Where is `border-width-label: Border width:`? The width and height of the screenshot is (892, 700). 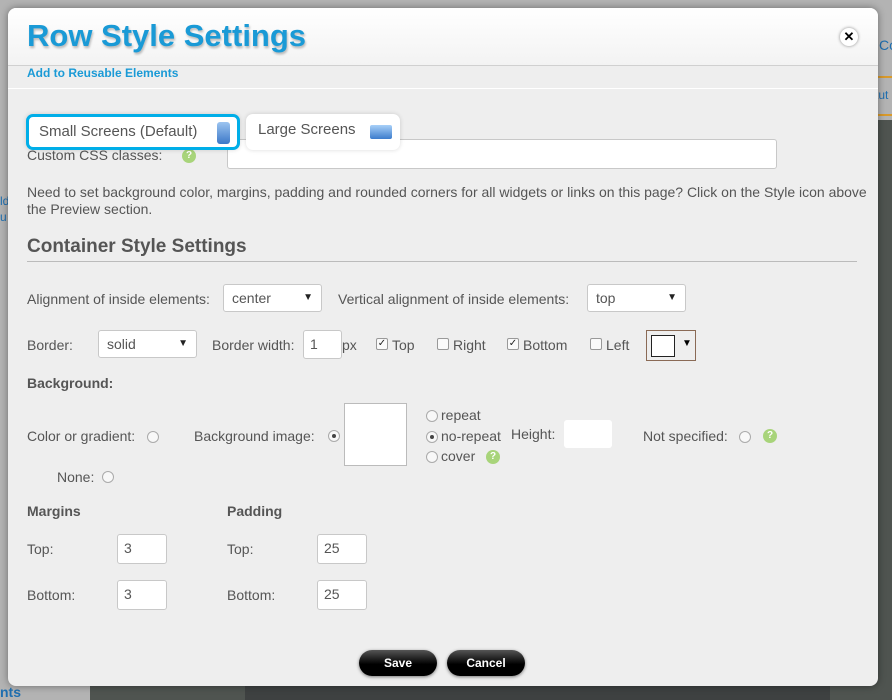 border-width-label: Border width: is located at coordinates (253, 345).